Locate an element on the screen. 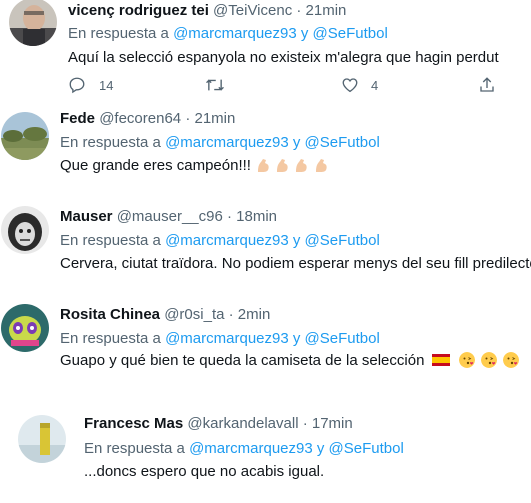 The width and height of the screenshot is (531, 503). display-name: Mauser is located at coordinates (86, 216).